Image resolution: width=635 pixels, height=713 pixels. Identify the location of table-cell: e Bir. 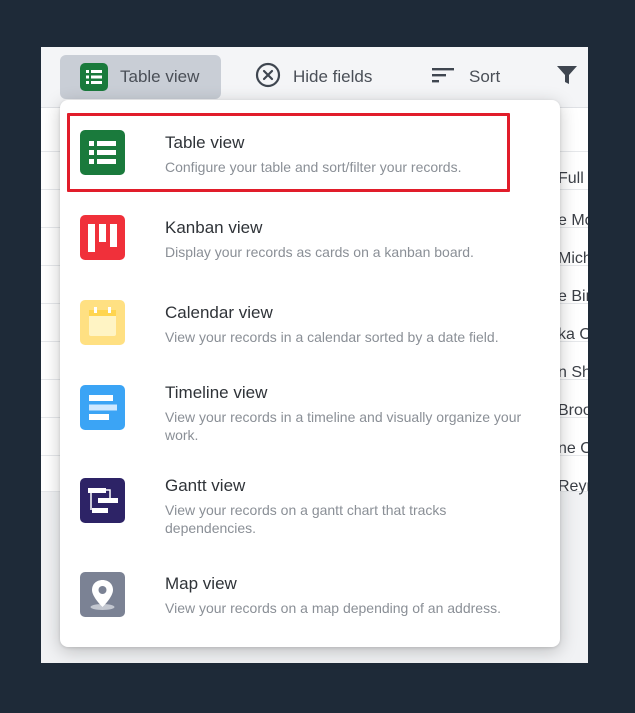
(573, 297).